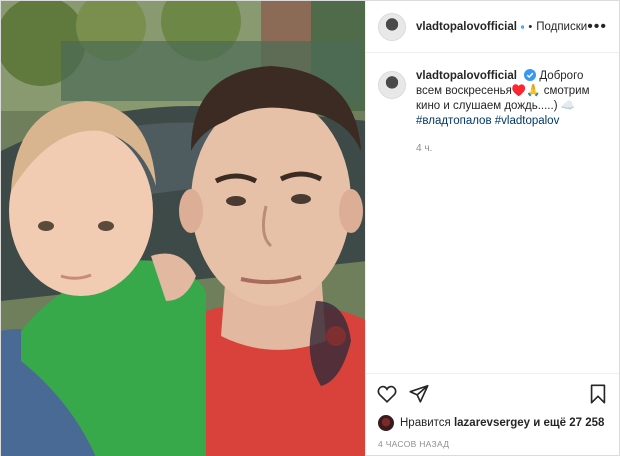 The width and height of the screenshot is (620, 456). Describe the element at coordinates (419, 394) in the screenshot. I see `share-icon` at that location.